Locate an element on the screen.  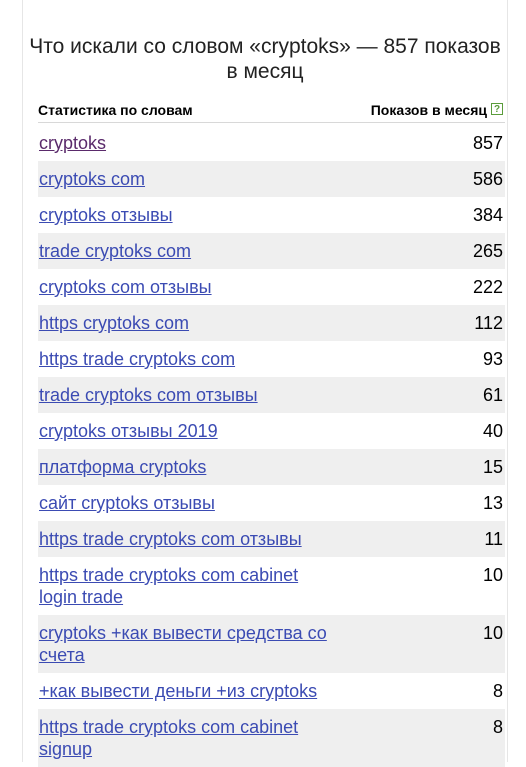
keyword-link: cryptoks отзывы is located at coordinates (184, 215).